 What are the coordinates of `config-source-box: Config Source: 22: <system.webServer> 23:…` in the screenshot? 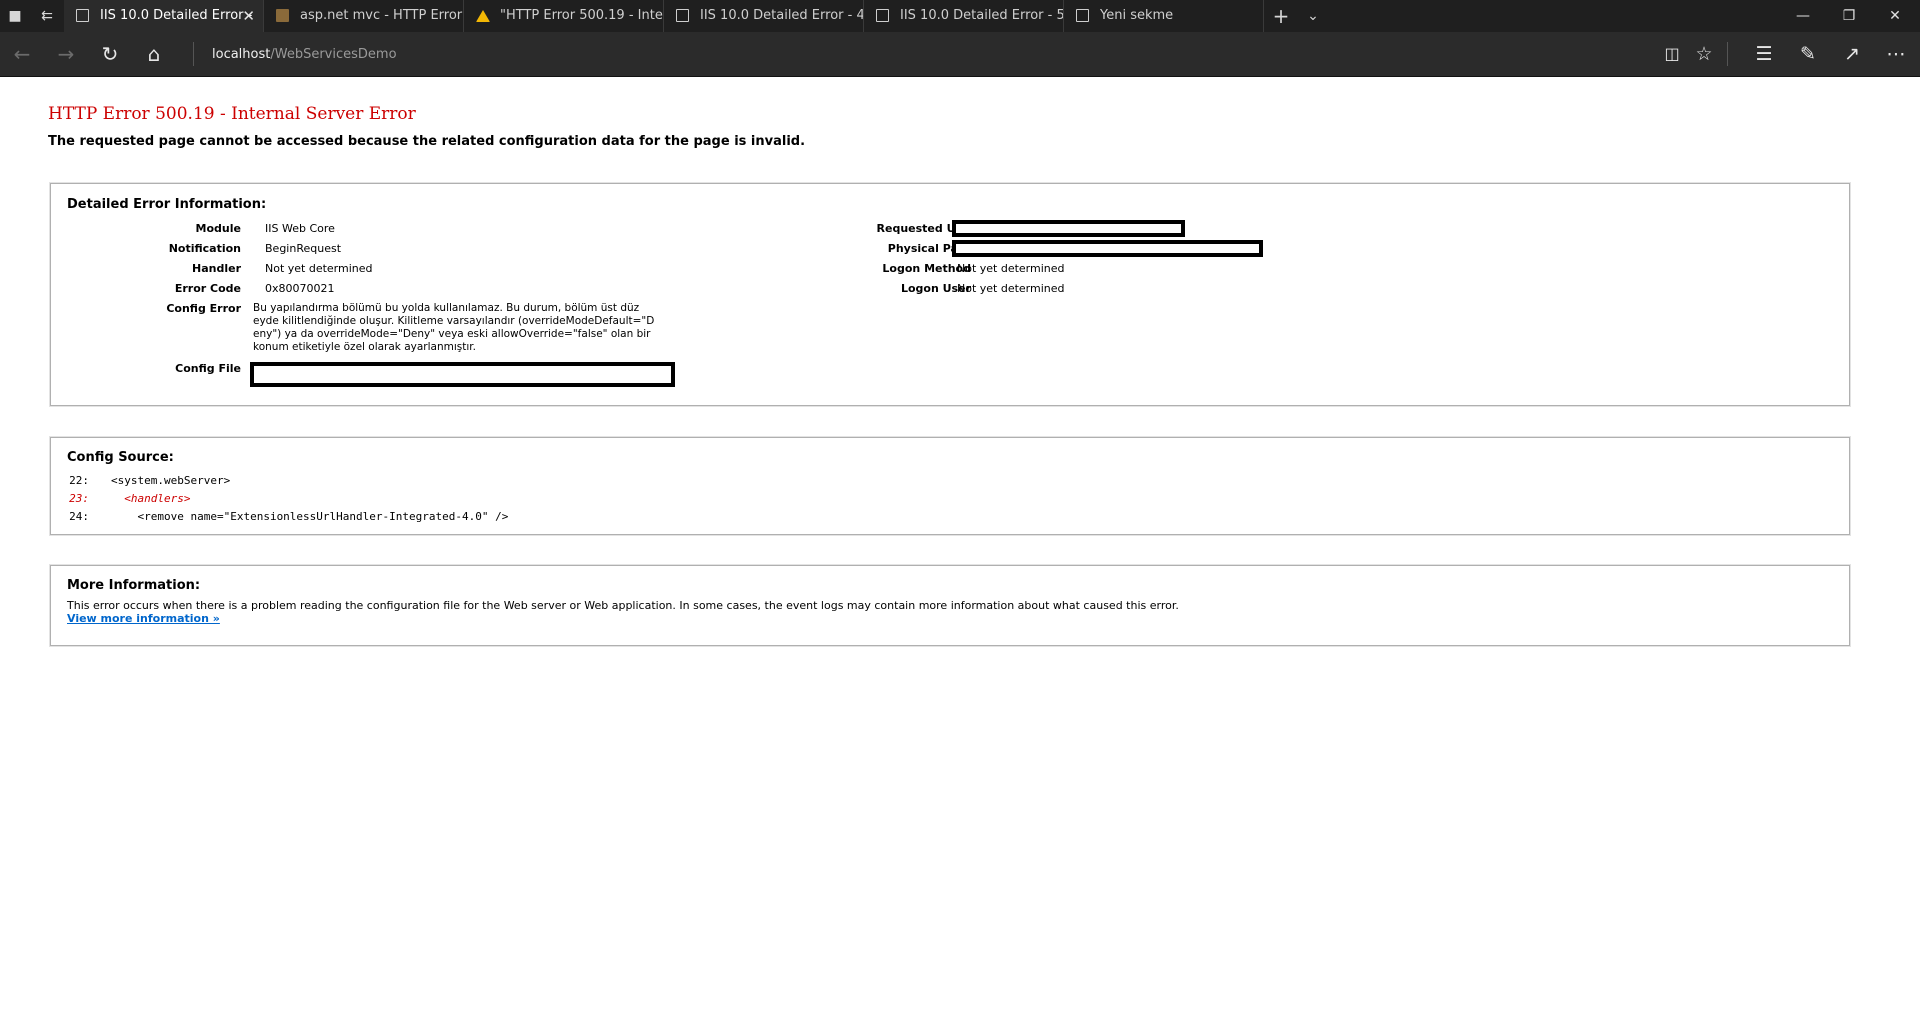 It's located at (950, 486).